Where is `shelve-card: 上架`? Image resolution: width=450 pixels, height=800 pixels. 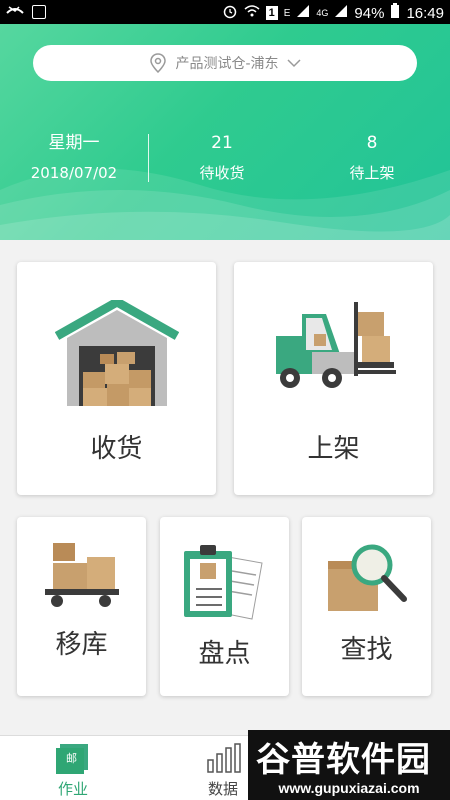 shelve-card: 上架 is located at coordinates (333, 378).